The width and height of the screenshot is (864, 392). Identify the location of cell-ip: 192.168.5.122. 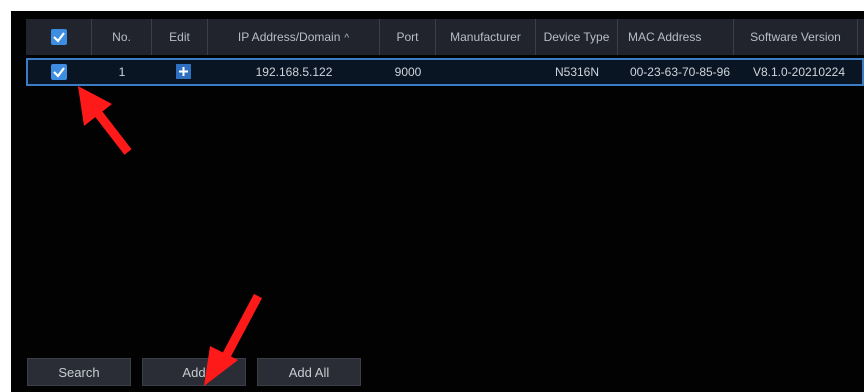
(294, 72).